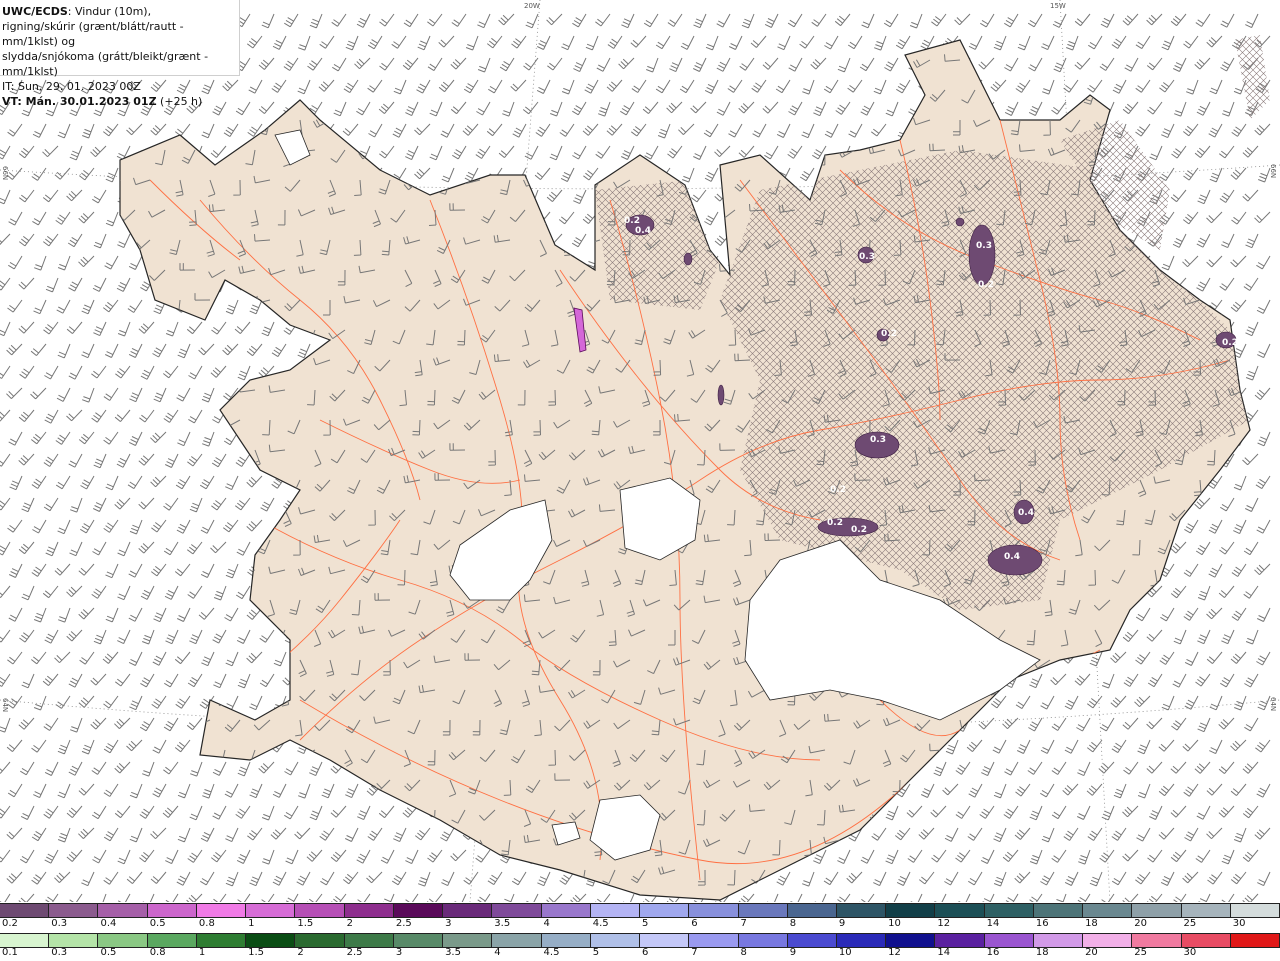 This screenshot has width=1280, height=961. I want to click on colorbar-tick-label: 20, so click(1091, 952).